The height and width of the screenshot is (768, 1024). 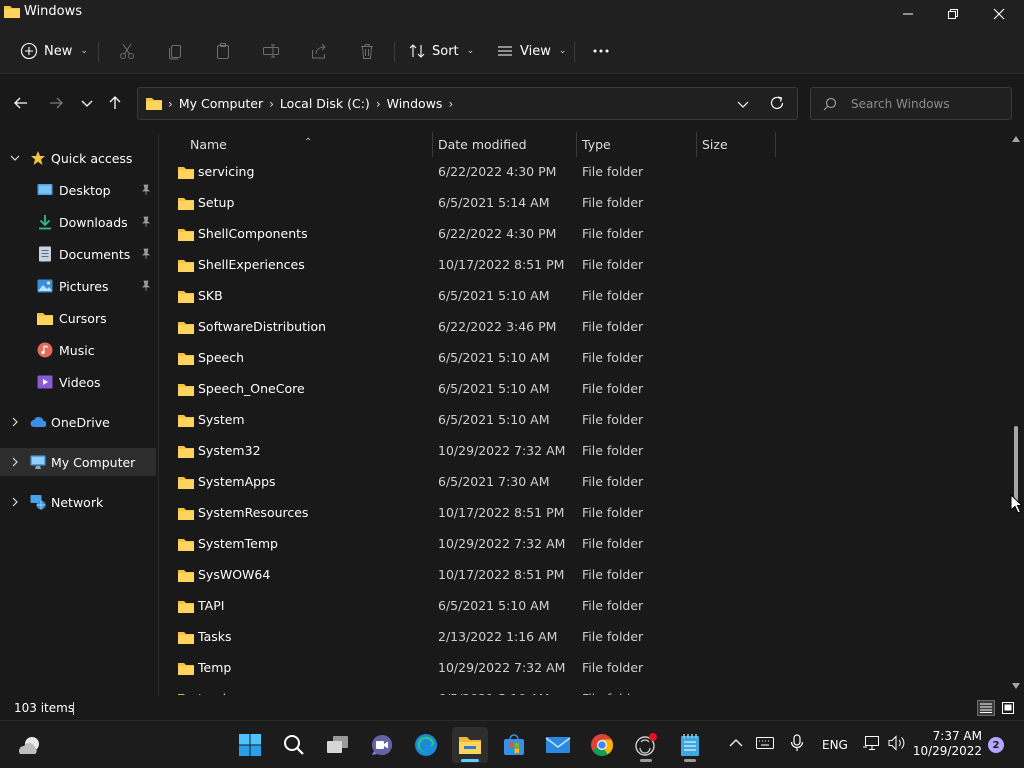 What do you see at coordinates (947, 744) in the screenshot?
I see `clock: 7:37 AM 10/29/2022` at bounding box center [947, 744].